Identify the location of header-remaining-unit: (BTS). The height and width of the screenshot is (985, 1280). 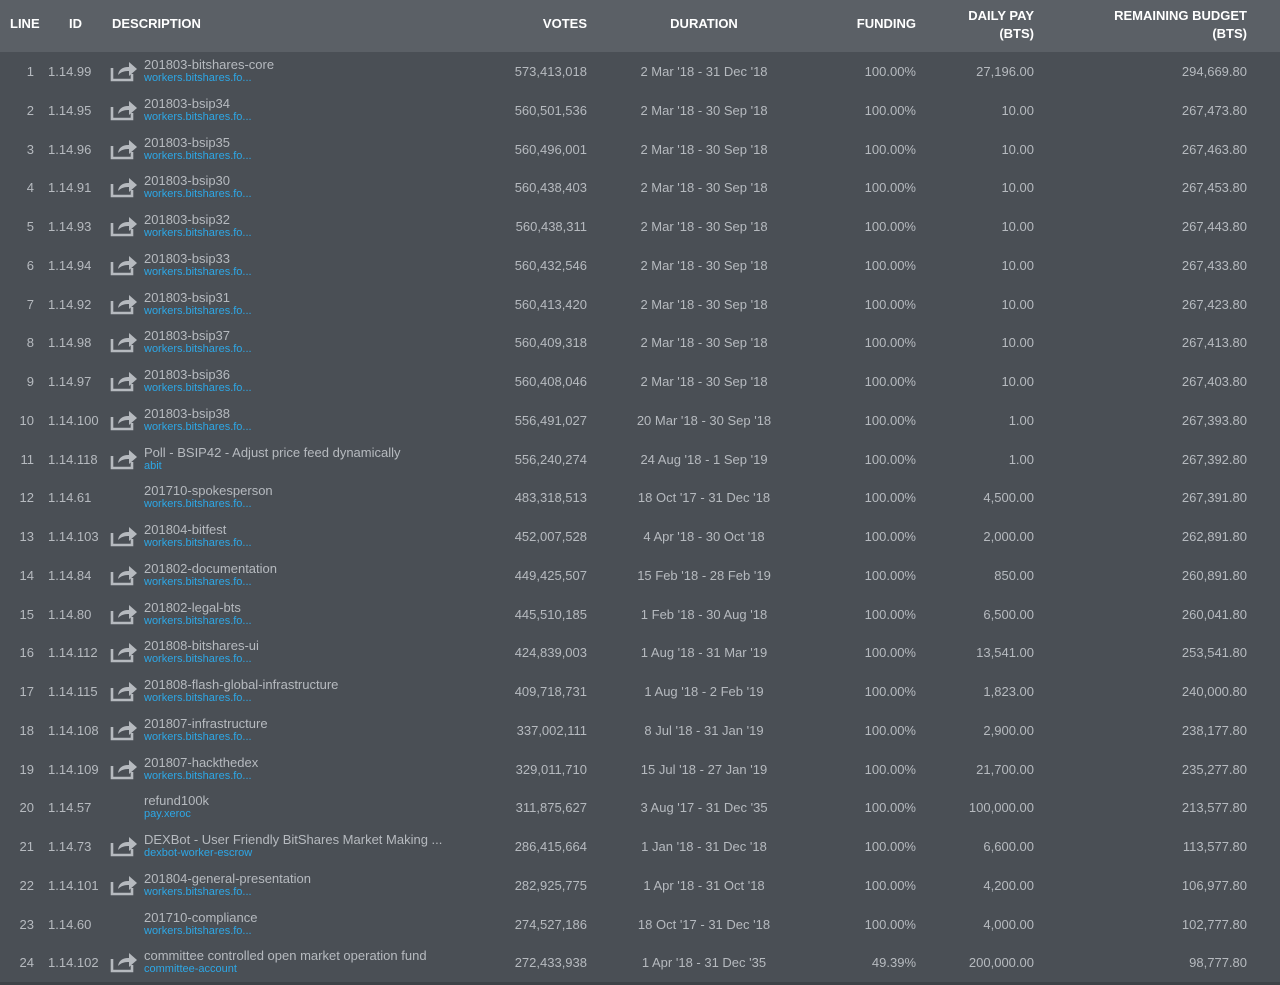
(1229, 33).